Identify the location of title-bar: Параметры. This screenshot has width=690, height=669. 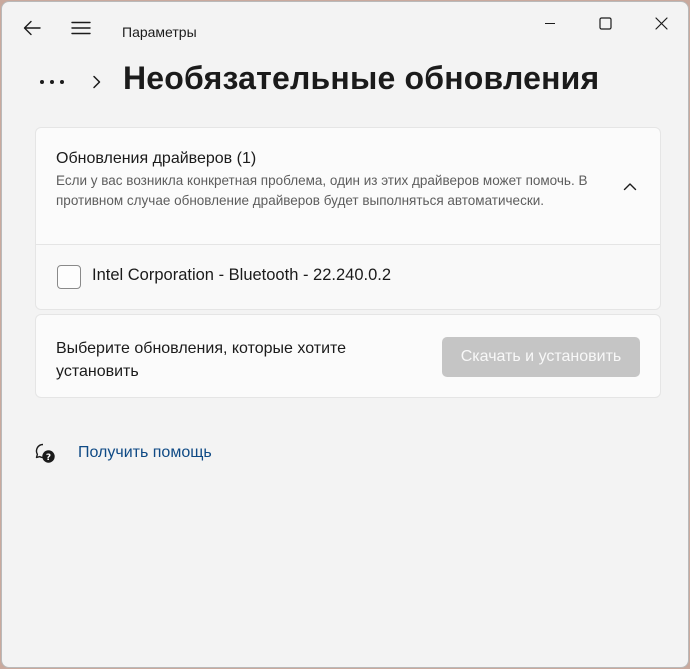
(345, 27).